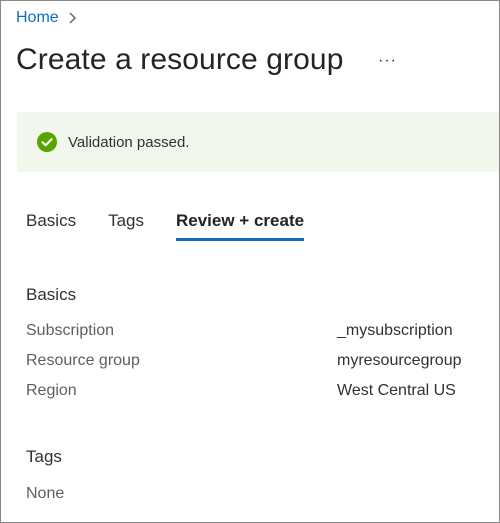 The width and height of the screenshot is (500, 523). Describe the element at coordinates (258, 142) in the screenshot. I see `validation-banner: Validation passed.` at that location.